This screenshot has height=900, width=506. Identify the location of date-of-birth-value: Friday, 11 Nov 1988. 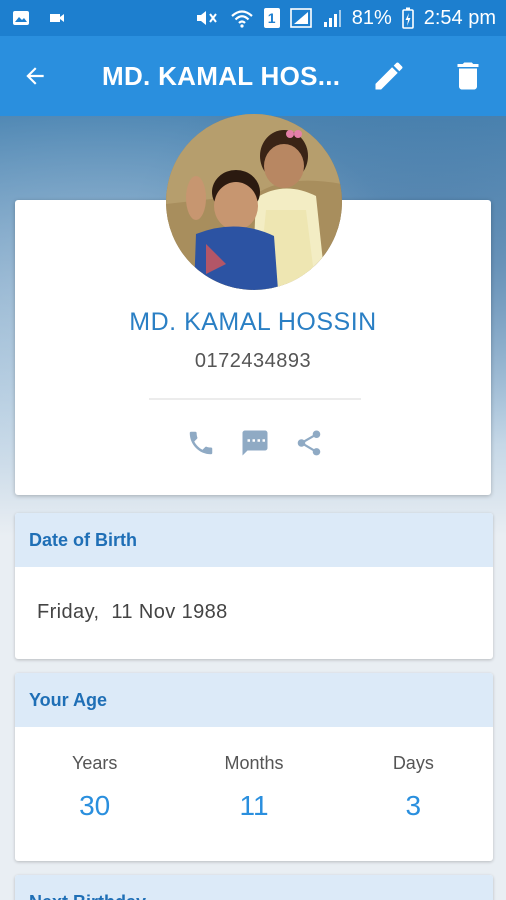
(132, 611).